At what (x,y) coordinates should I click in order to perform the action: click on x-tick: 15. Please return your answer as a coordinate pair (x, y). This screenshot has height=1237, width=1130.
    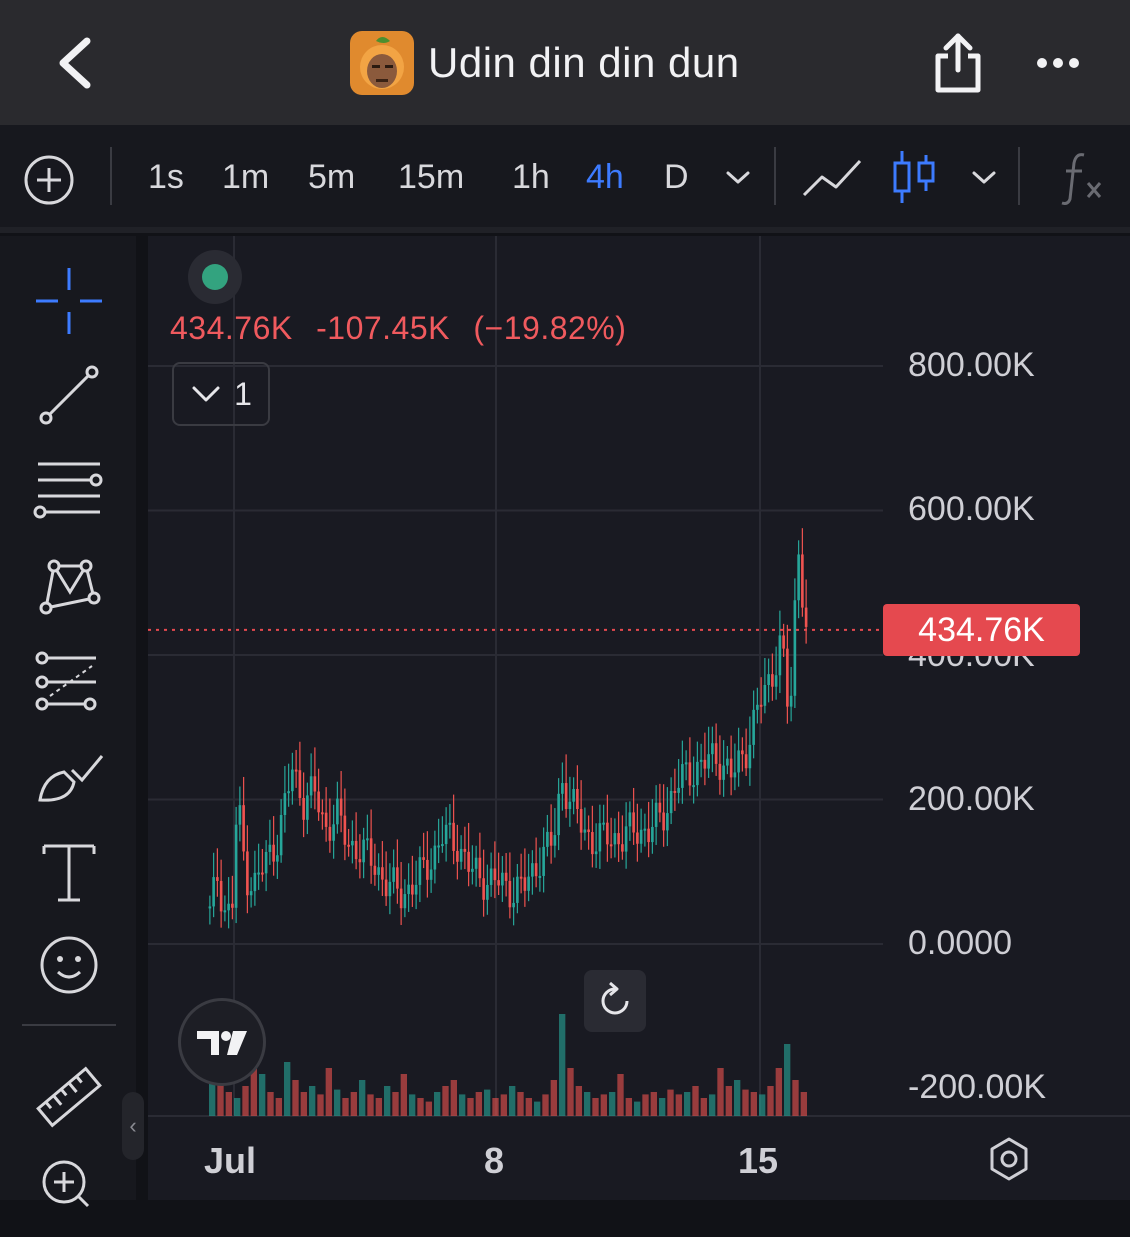
    Looking at the image, I should click on (758, 1160).